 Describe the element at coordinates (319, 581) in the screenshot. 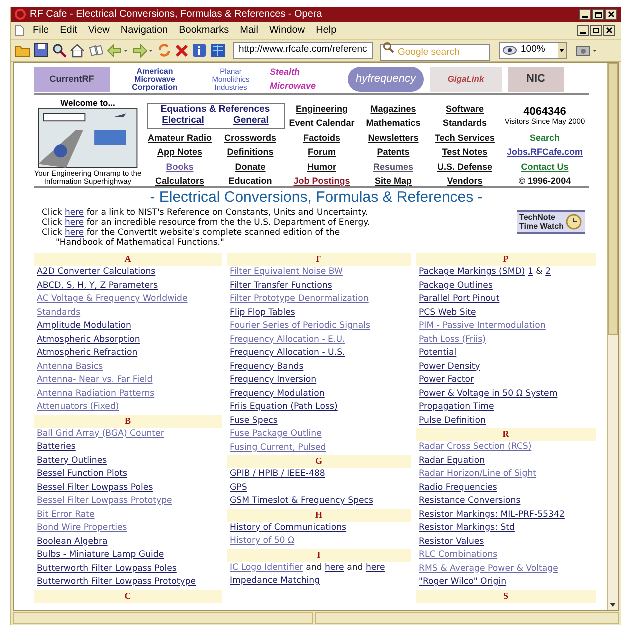

I see `reference-link: Impedance Matching` at that location.